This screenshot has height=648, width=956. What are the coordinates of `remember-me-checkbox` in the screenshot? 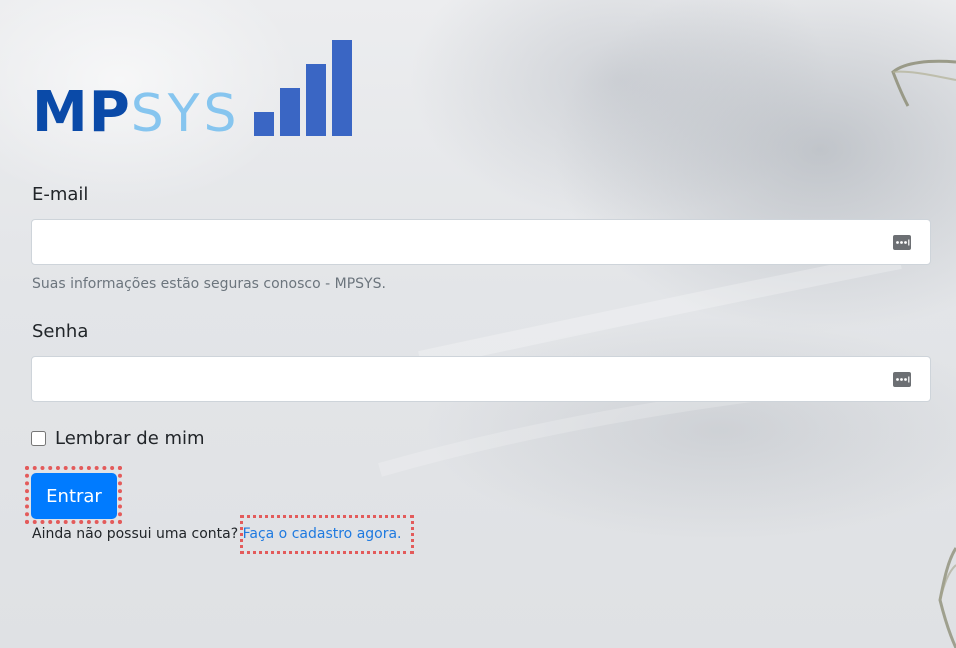 It's located at (38, 438).